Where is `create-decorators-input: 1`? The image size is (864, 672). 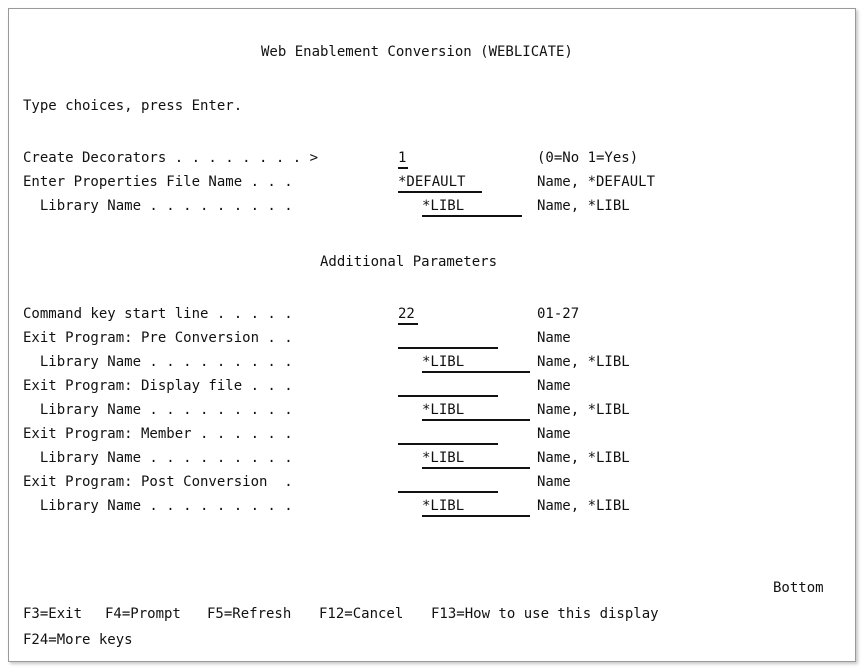
create-decorators-input: 1 is located at coordinates (403, 157).